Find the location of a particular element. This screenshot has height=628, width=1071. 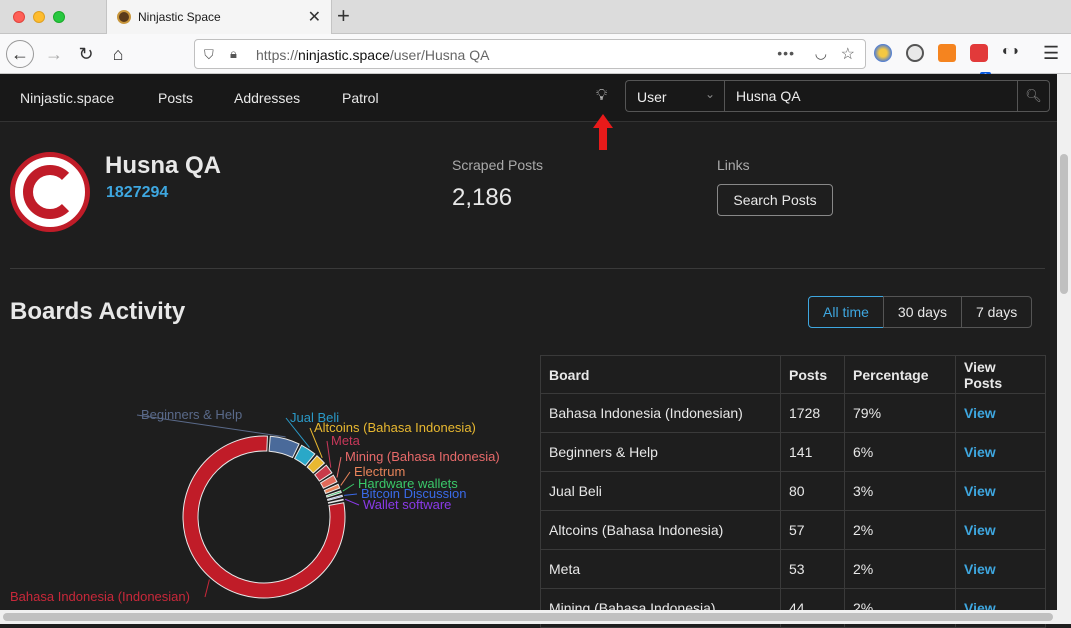

posts-cell: 141 is located at coordinates (812, 452).